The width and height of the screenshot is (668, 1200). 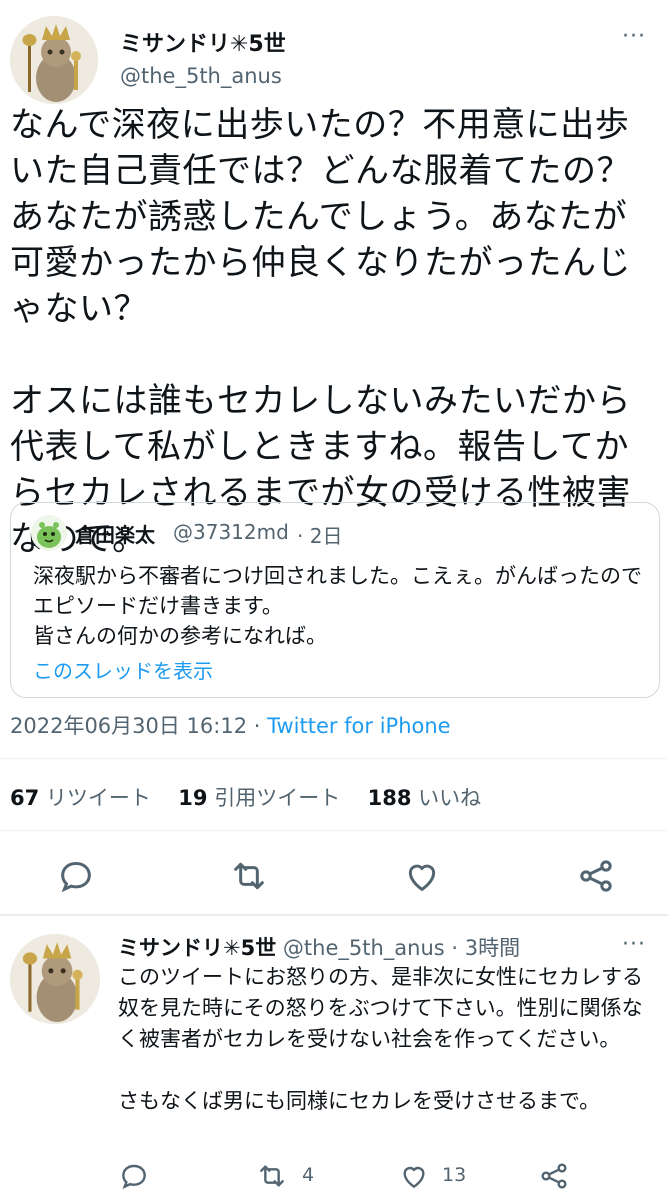 What do you see at coordinates (277, 798) in the screenshot?
I see `quotes-label: 引用ツイート` at bounding box center [277, 798].